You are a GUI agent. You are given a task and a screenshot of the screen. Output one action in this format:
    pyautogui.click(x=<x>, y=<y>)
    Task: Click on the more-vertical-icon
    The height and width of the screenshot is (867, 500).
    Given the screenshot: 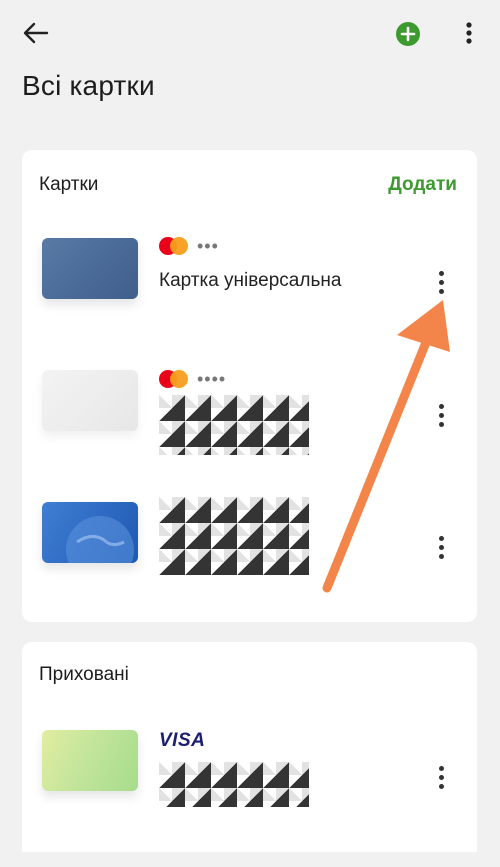 What is the action you would take?
    pyautogui.click(x=469, y=33)
    